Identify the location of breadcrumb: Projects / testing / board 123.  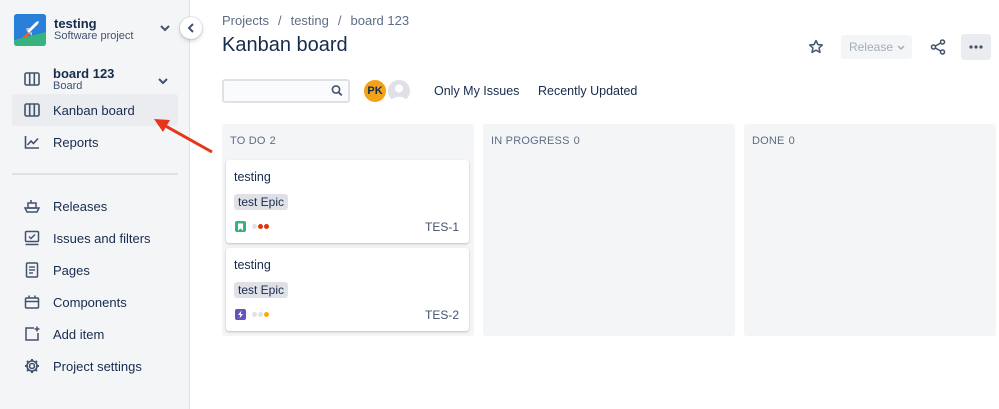
(315, 20).